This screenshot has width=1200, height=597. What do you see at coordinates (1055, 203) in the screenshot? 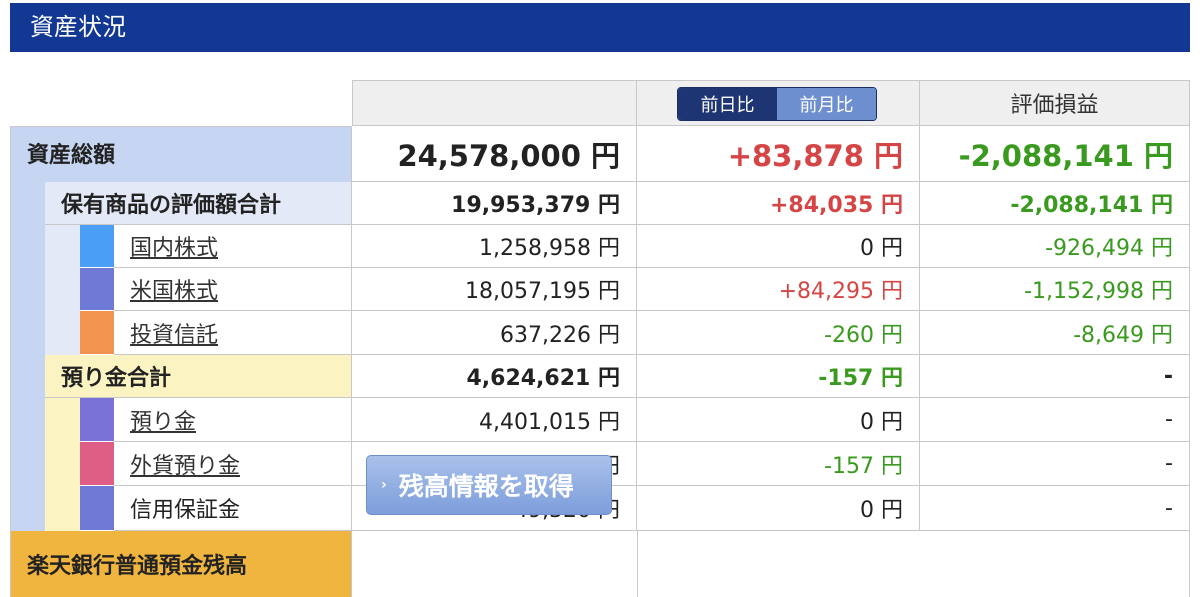
I see `holdings-pl: -2,088,141 円` at bounding box center [1055, 203].